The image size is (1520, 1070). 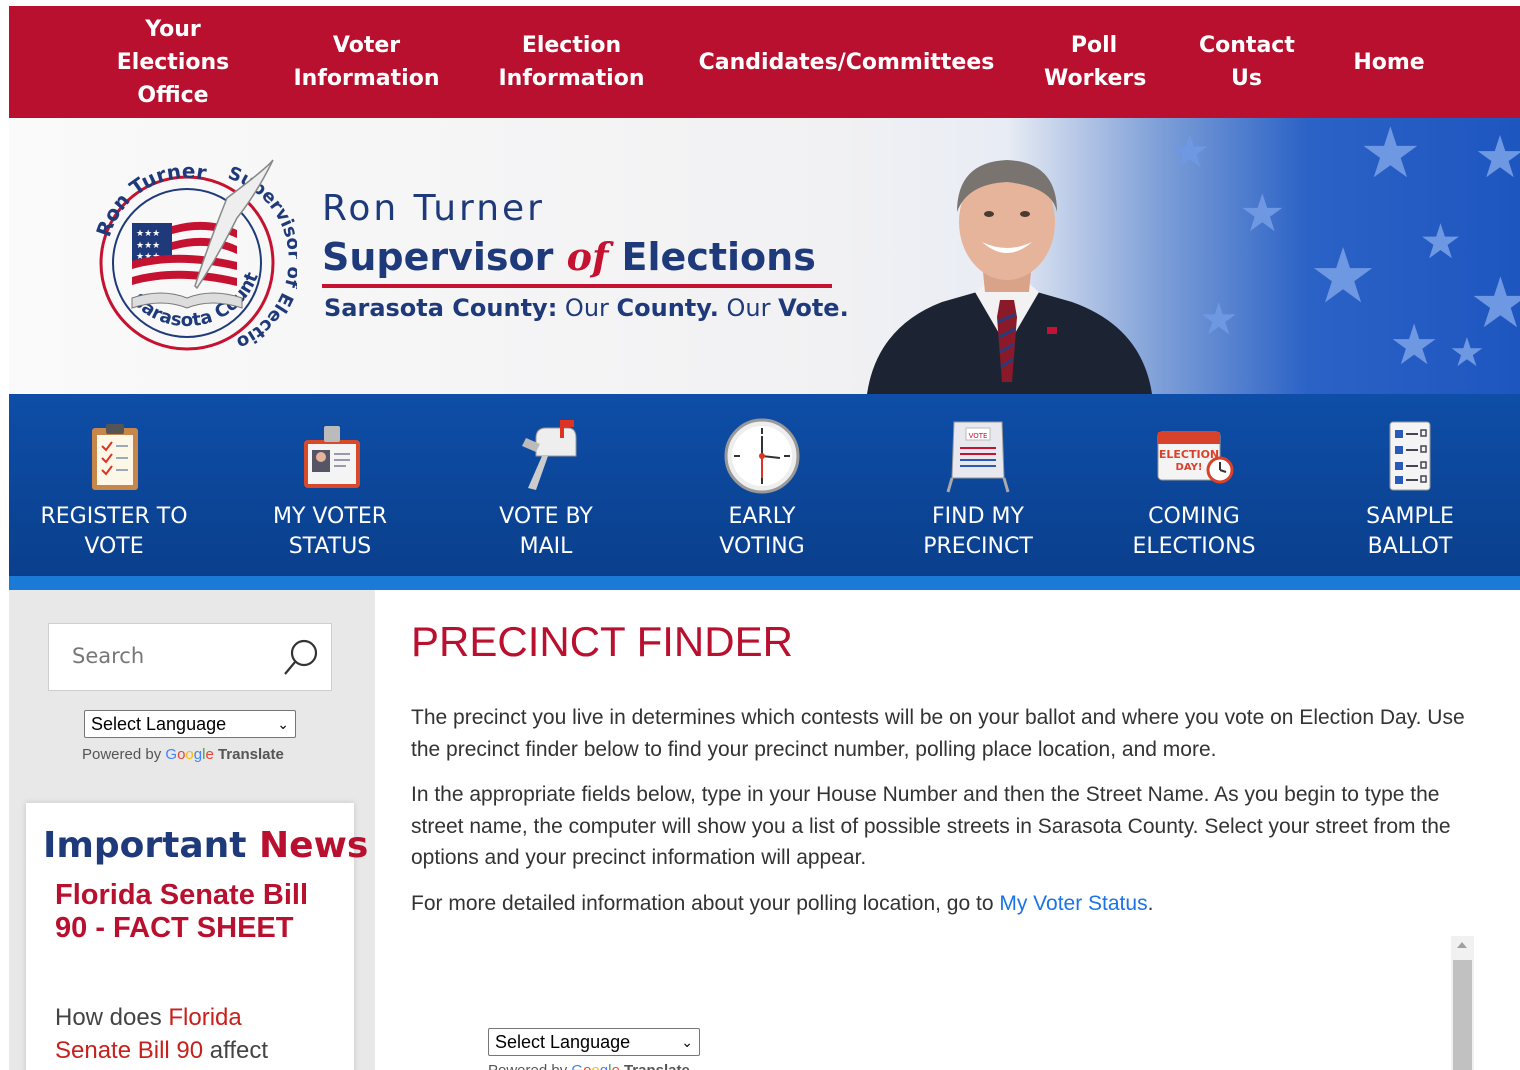 I want to click on nav-poll-workers: Poll Workers, so click(x=1094, y=62).